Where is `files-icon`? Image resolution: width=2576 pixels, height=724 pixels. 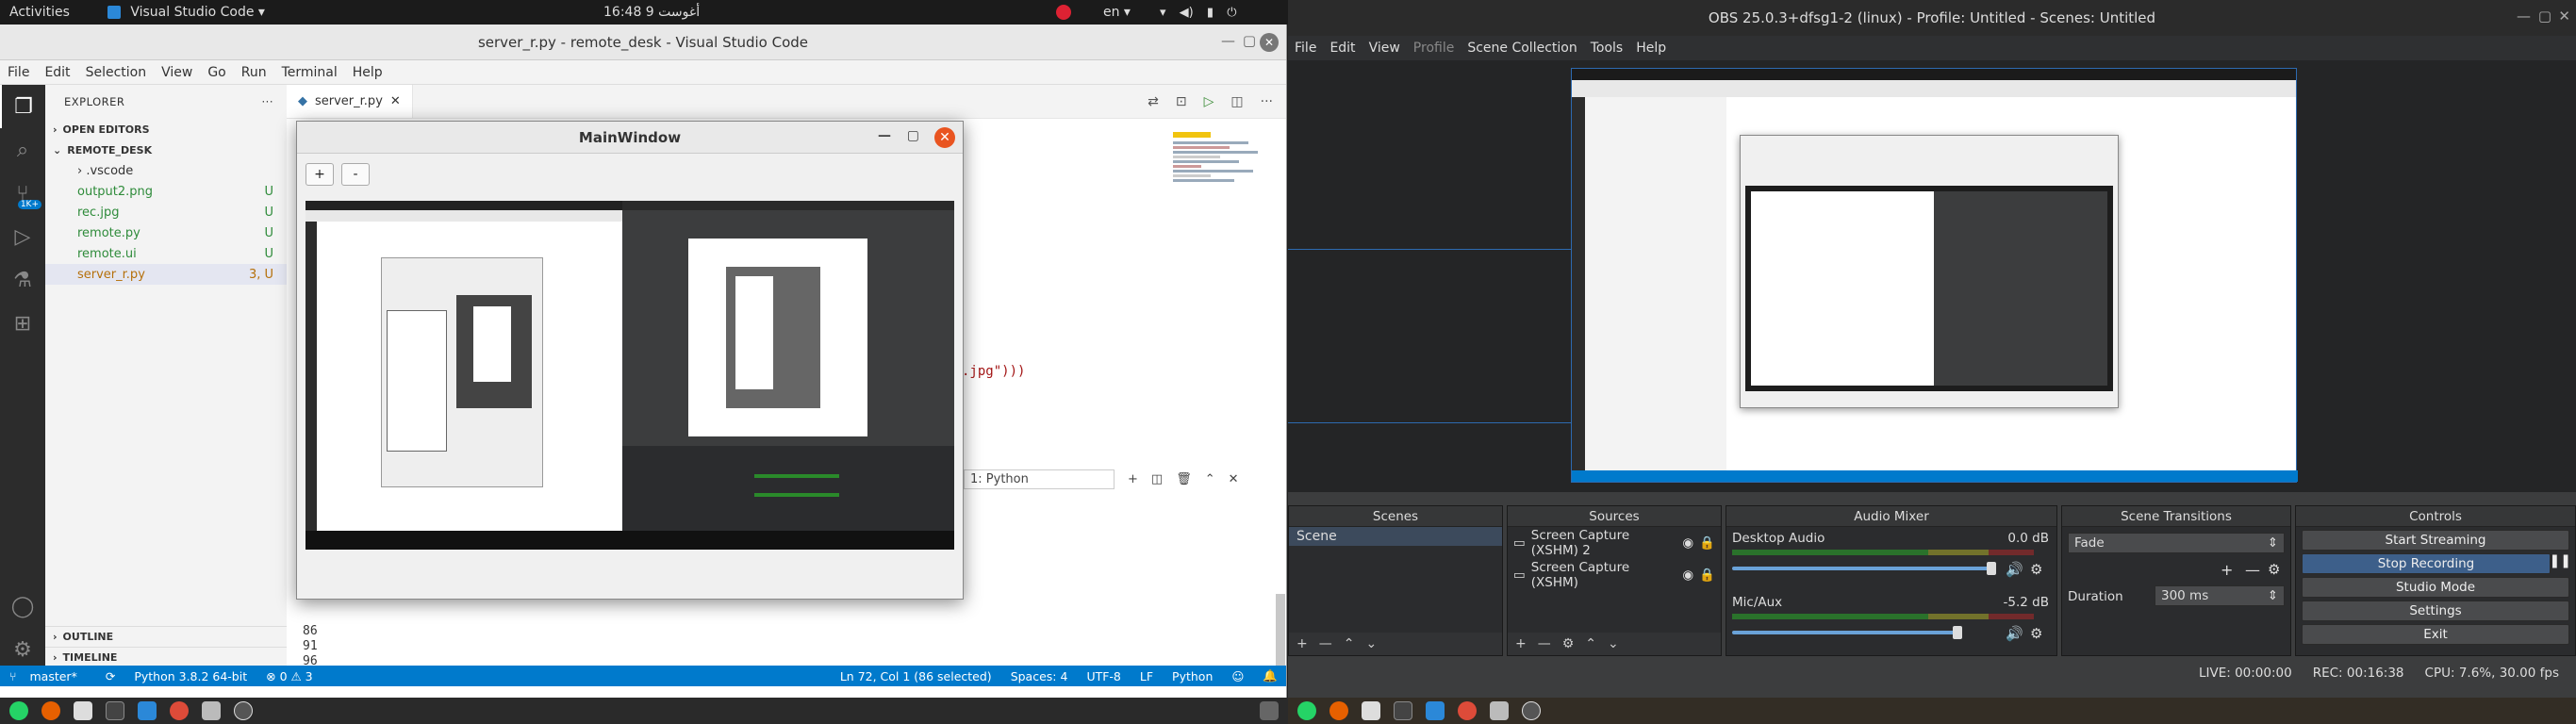
files-icon is located at coordinates (83, 710).